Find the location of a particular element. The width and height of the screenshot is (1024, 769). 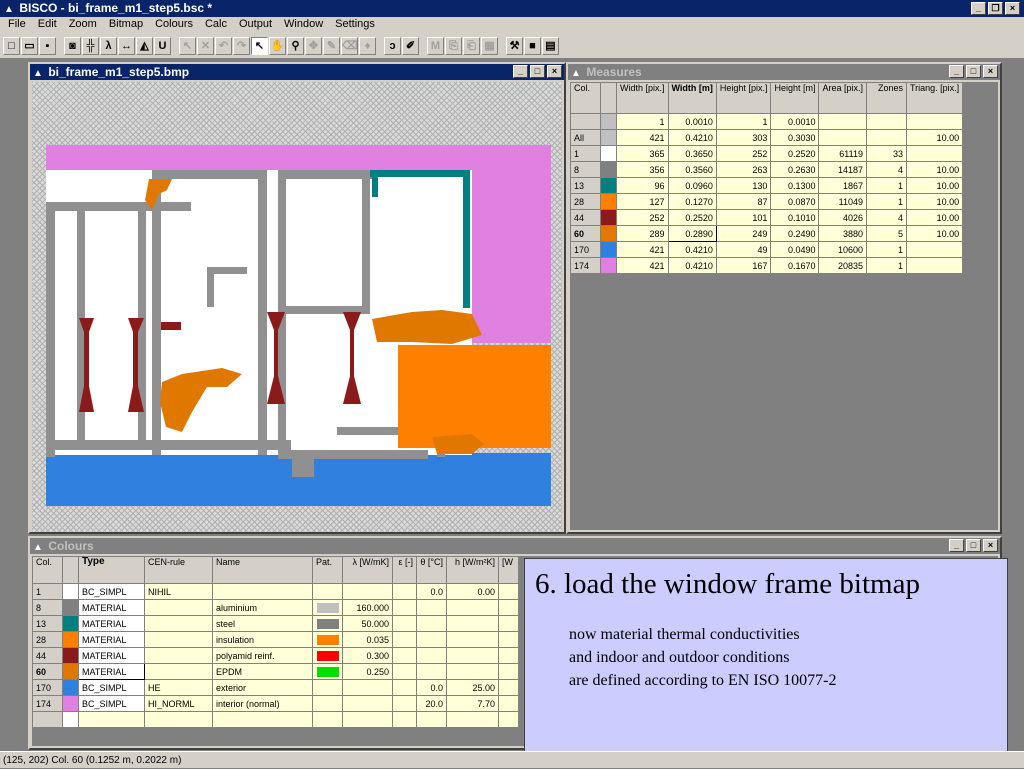

colours-cell-name is located at coordinates (262, 591).